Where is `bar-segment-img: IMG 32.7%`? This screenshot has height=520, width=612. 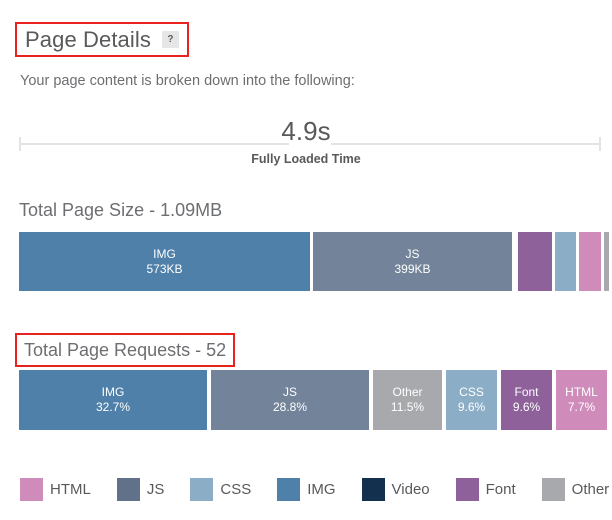 bar-segment-img: IMG 32.7% is located at coordinates (113, 400).